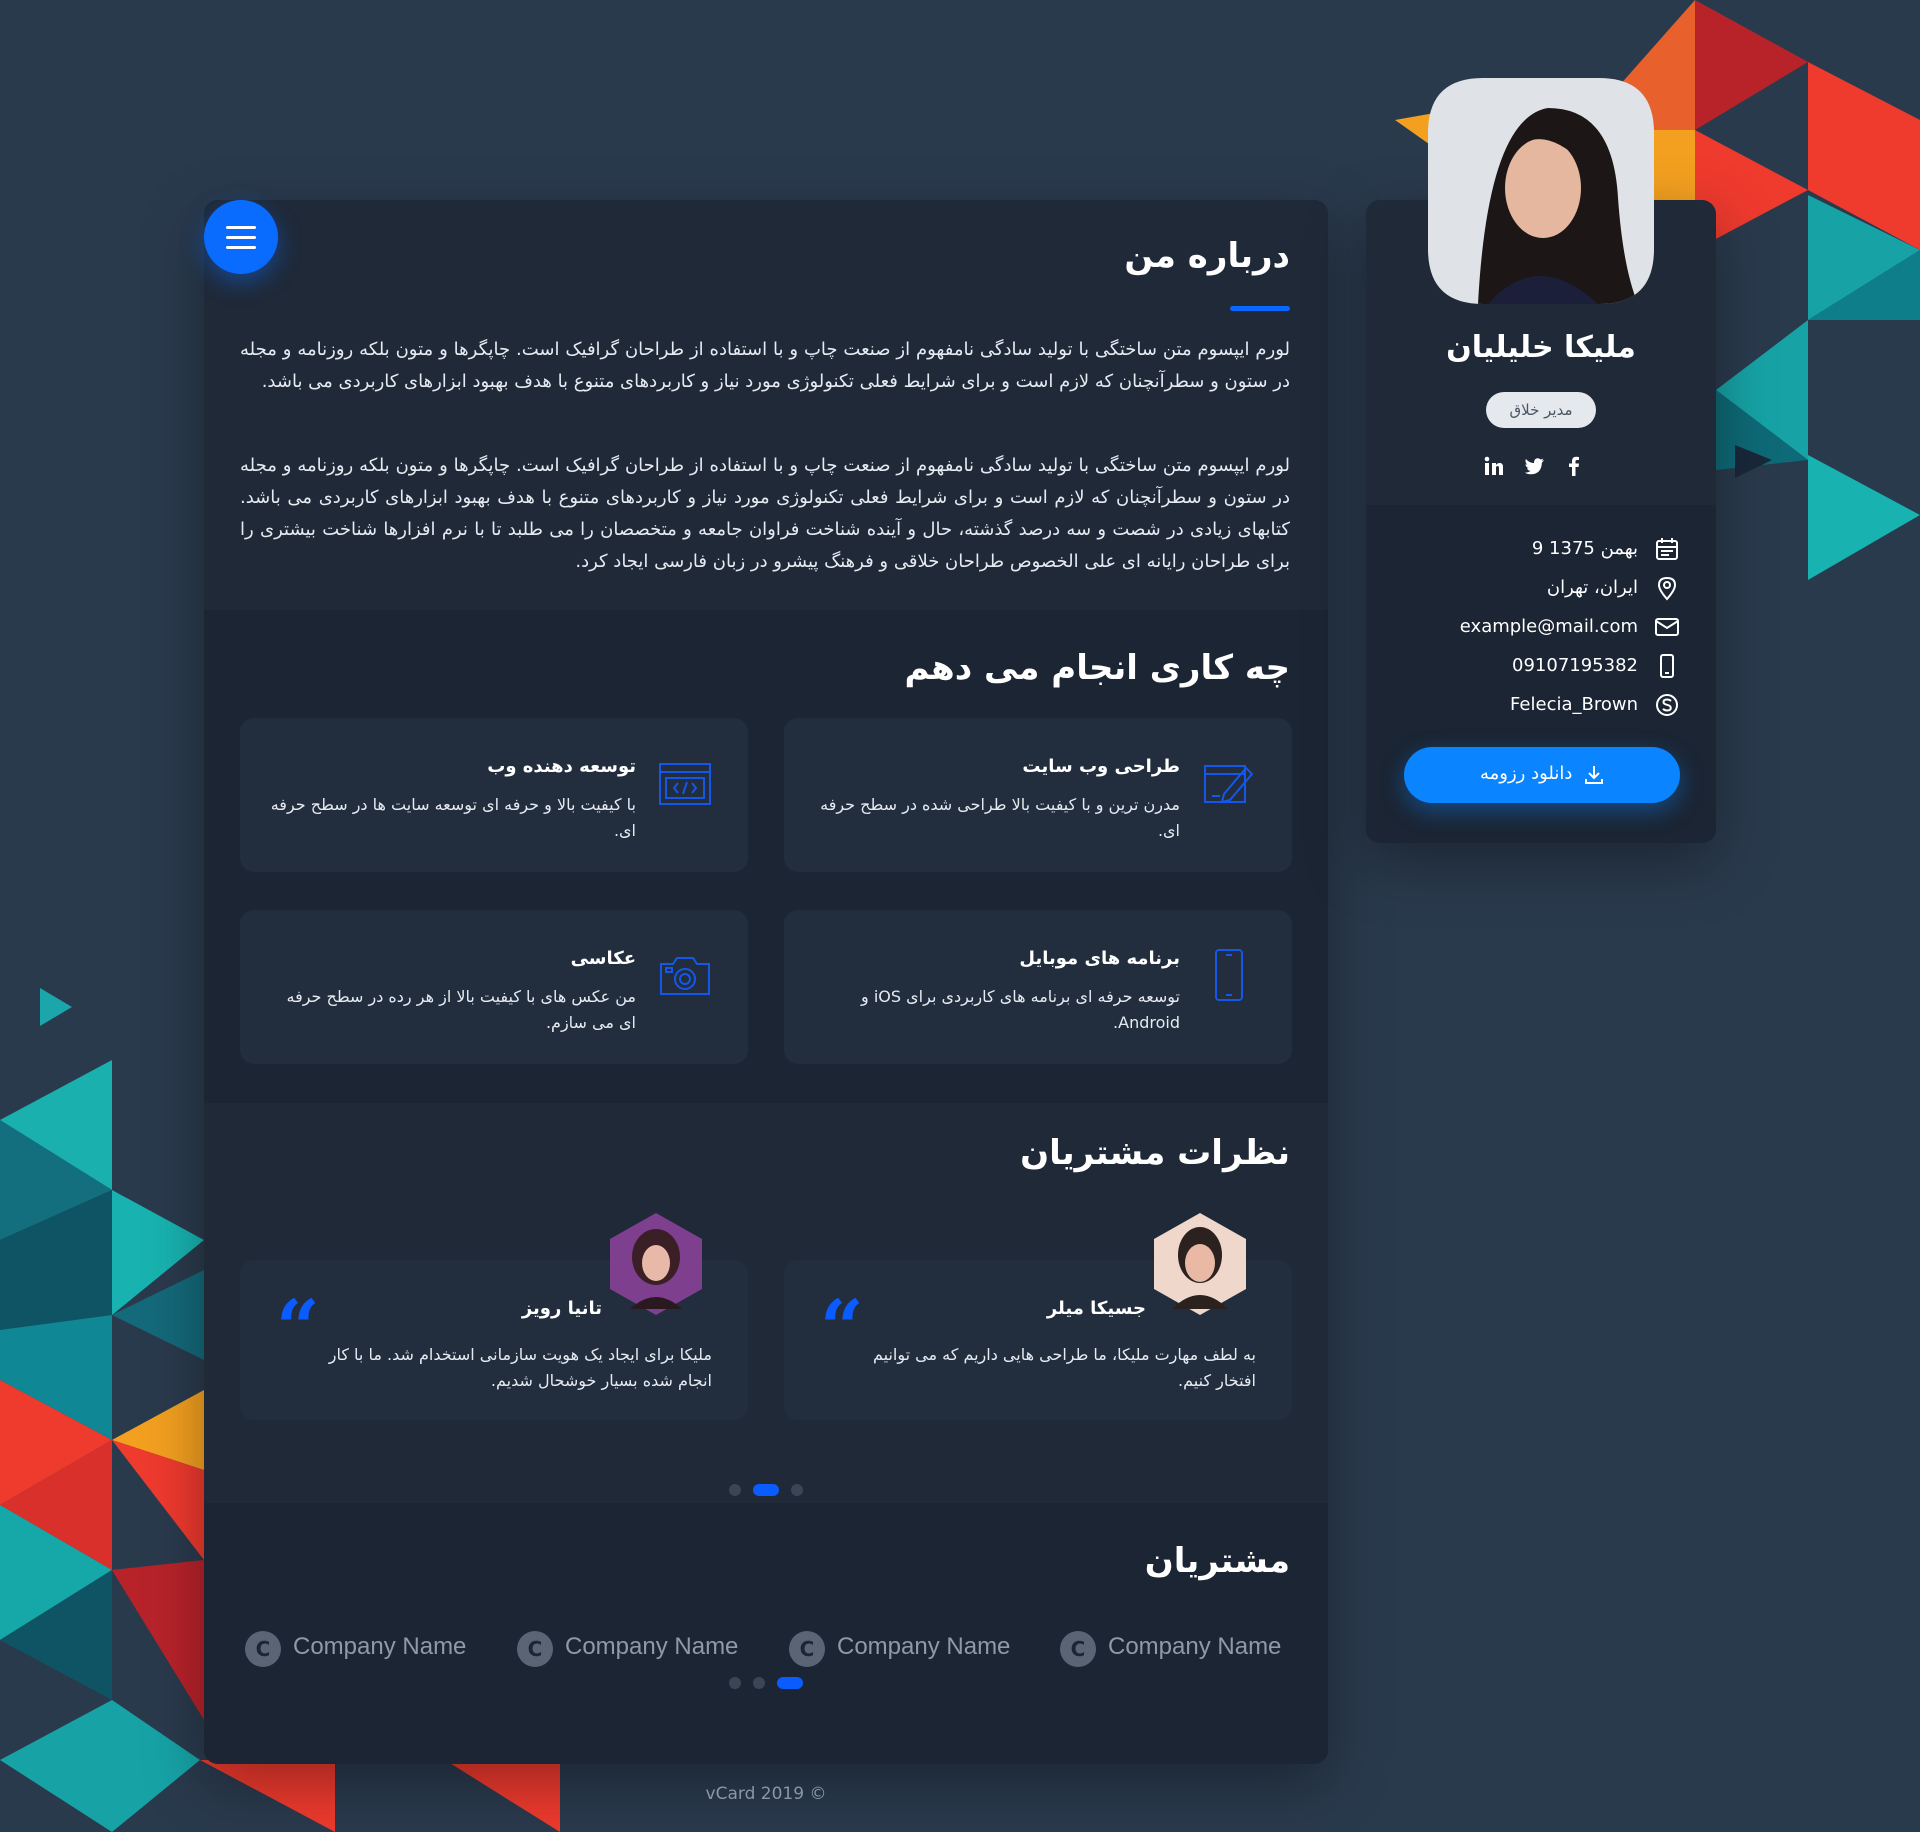  What do you see at coordinates (562, 1308) in the screenshot?
I see `testimonial-author: تانیا رویز` at bounding box center [562, 1308].